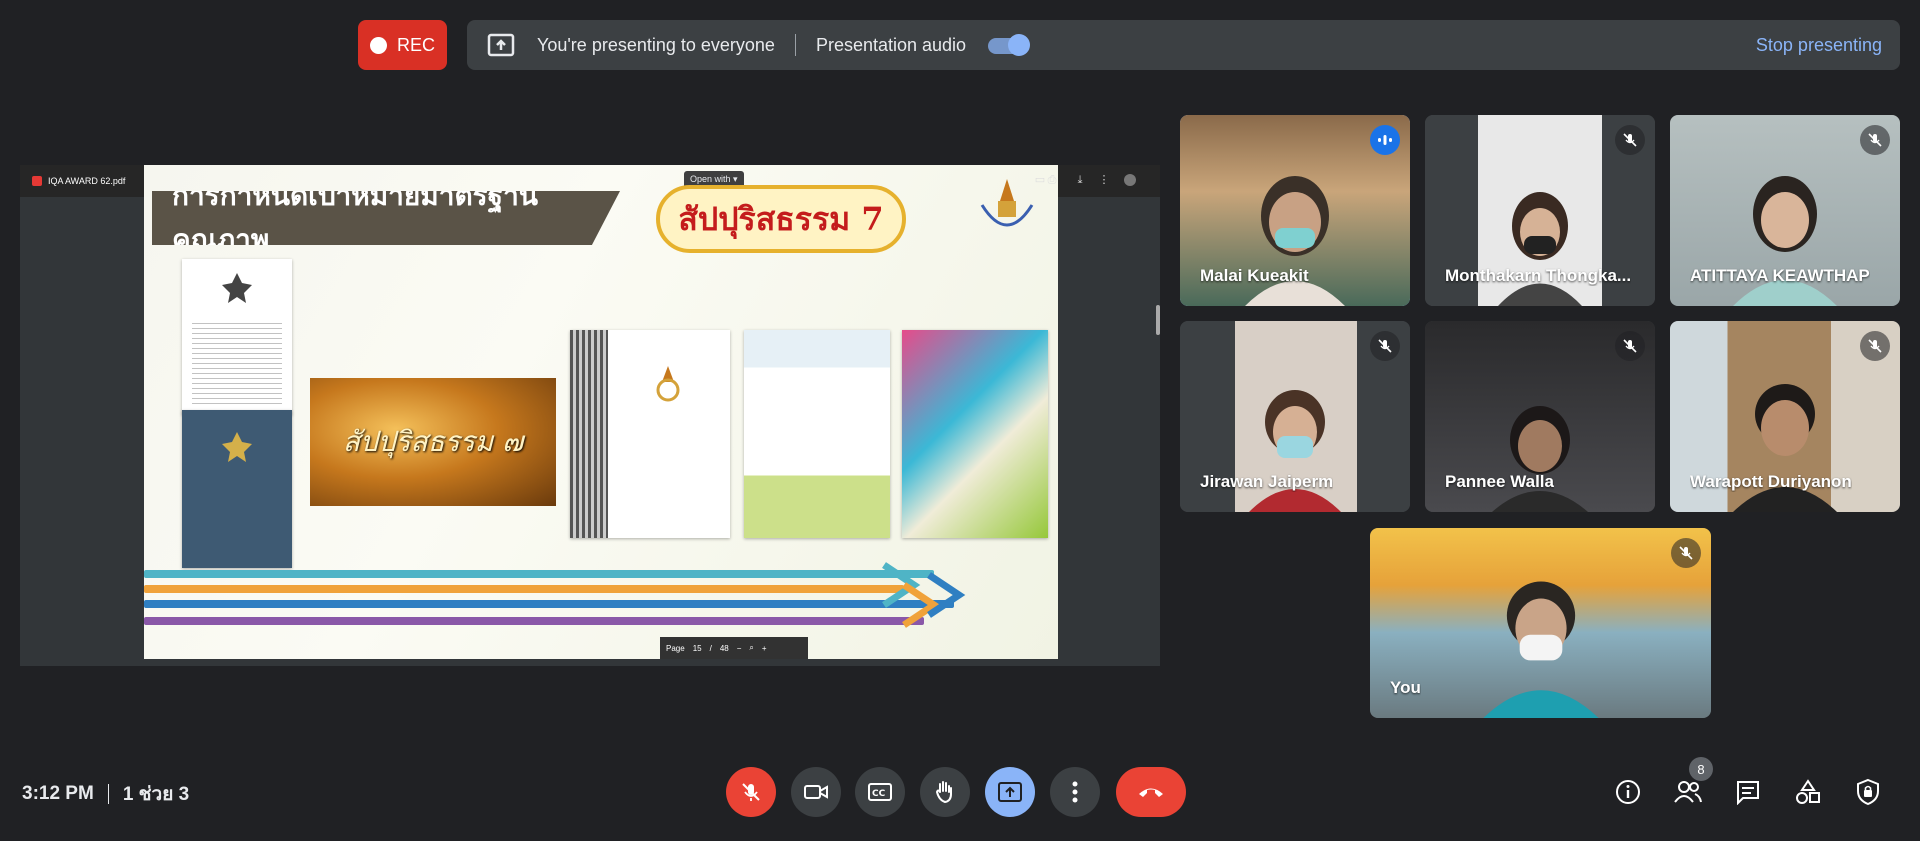 The image size is (1920, 841). I want to click on participant-name: Malai Kueakit, so click(1254, 275).